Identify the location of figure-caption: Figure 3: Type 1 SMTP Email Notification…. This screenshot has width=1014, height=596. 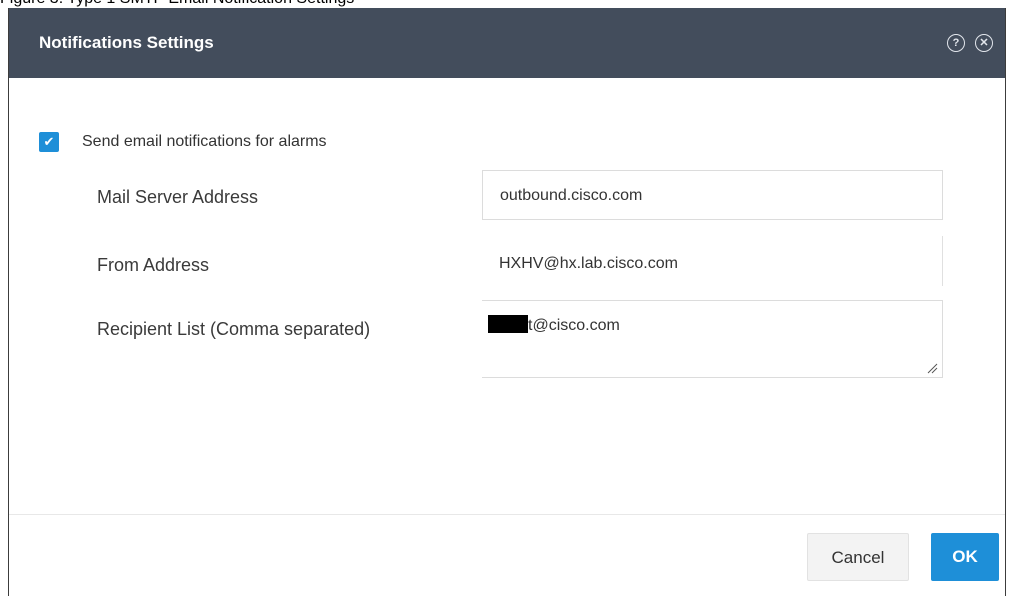
(507, 4).